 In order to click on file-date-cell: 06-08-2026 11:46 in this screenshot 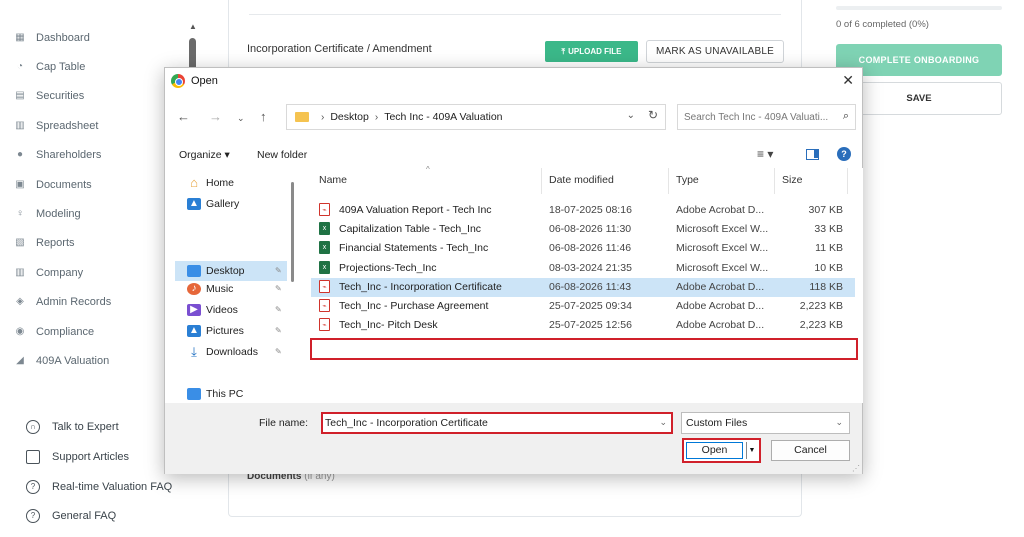, I will do `click(590, 248)`.